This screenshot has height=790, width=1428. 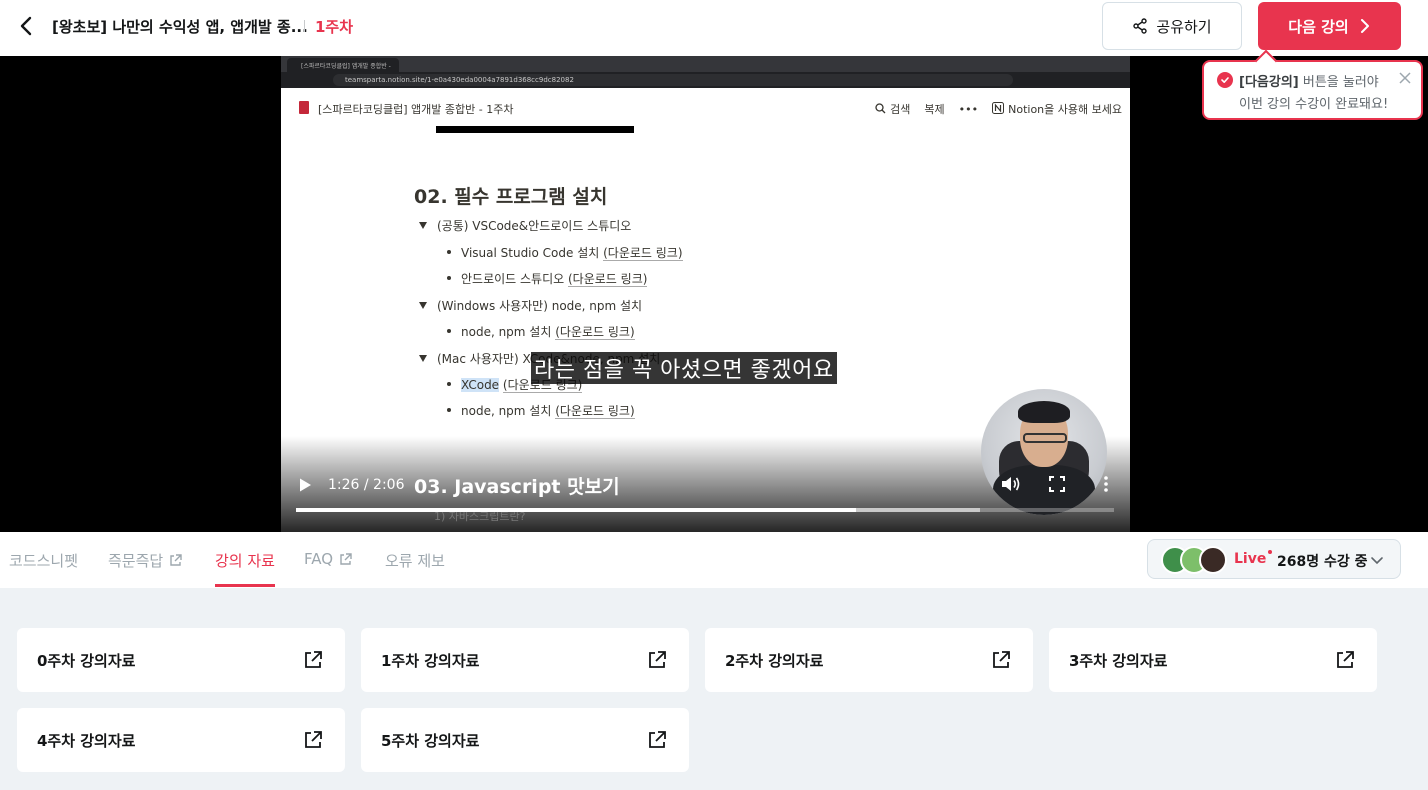 I want to click on presenter-webcam, so click(x=1044, y=452).